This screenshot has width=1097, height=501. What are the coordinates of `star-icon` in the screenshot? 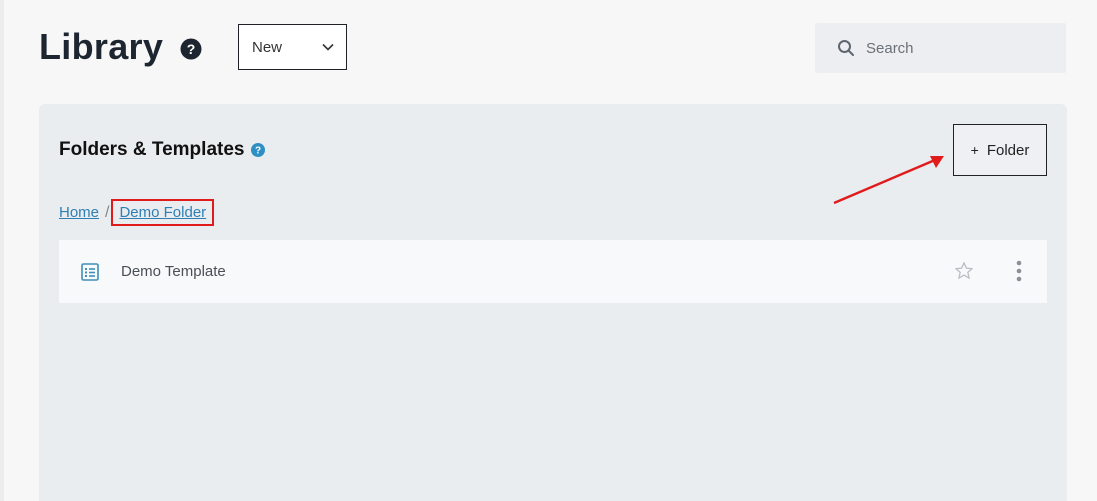 It's located at (964, 271).